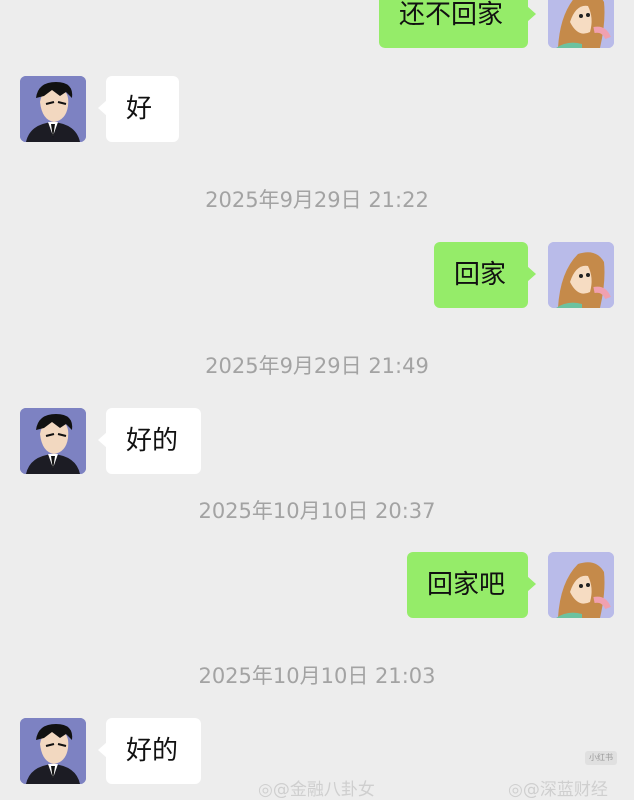 The height and width of the screenshot is (800, 634). What do you see at coordinates (565, 790) in the screenshot?
I see `watermark-right-text: @深蓝财经` at bounding box center [565, 790].